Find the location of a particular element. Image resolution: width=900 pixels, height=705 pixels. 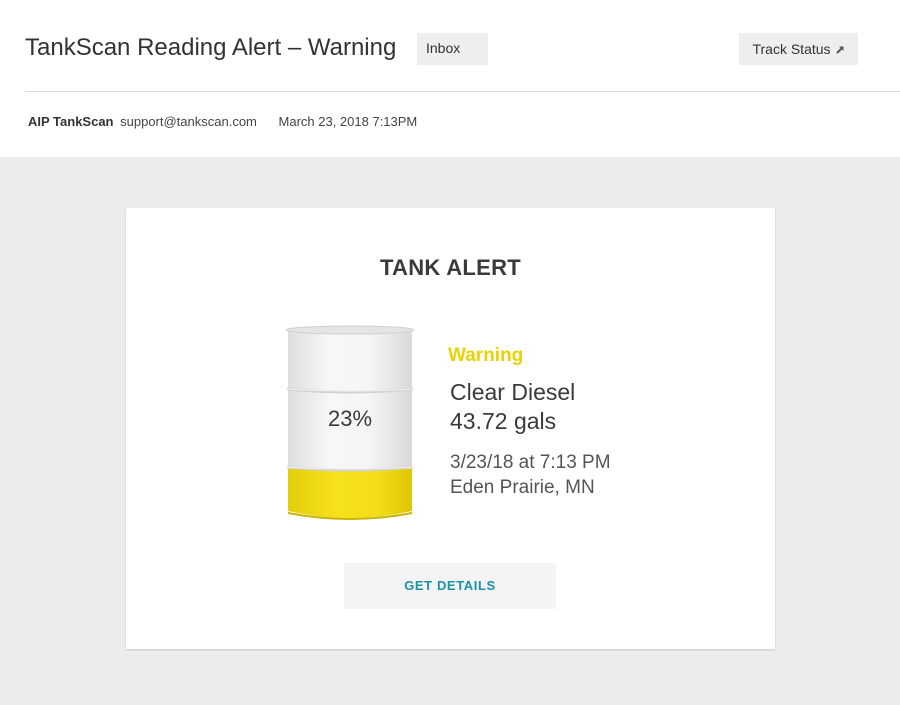

alert-status: Warning is located at coordinates (486, 355).